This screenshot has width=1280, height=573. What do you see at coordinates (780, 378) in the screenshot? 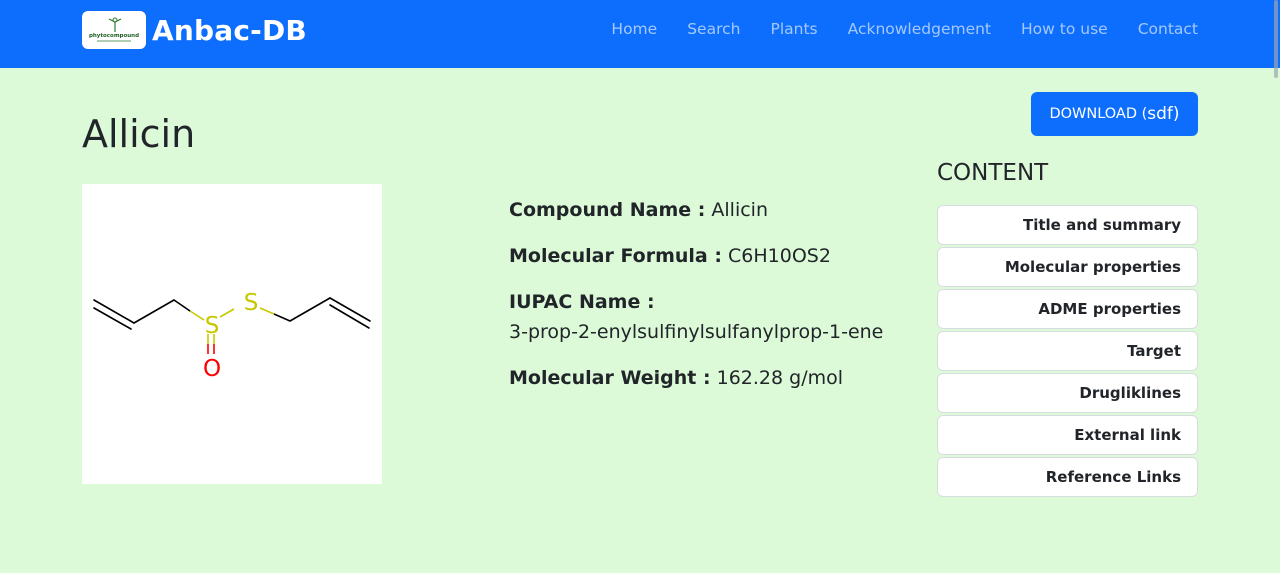
I see `molecular-weight-value: 162.28 g/mol` at bounding box center [780, 378].